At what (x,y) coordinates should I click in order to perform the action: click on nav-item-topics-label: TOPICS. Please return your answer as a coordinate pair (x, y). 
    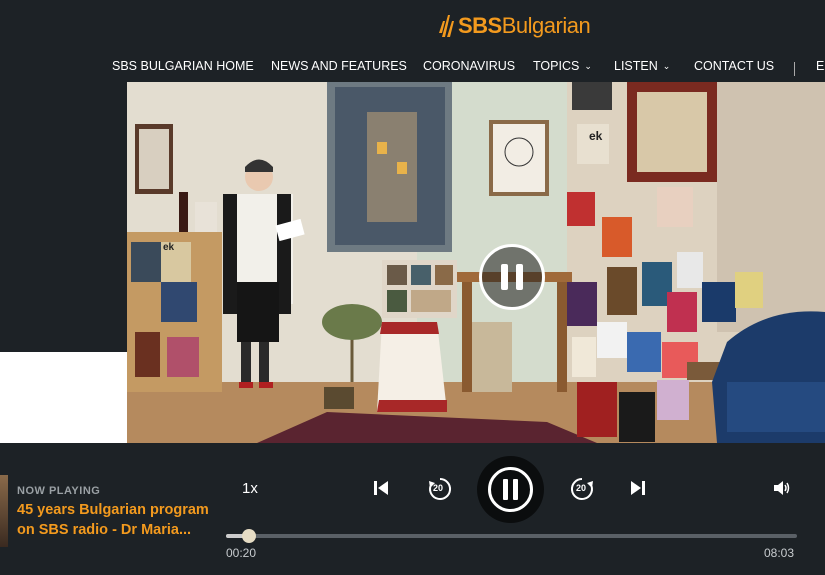
    Looking at the image, I should click on (556, 66).